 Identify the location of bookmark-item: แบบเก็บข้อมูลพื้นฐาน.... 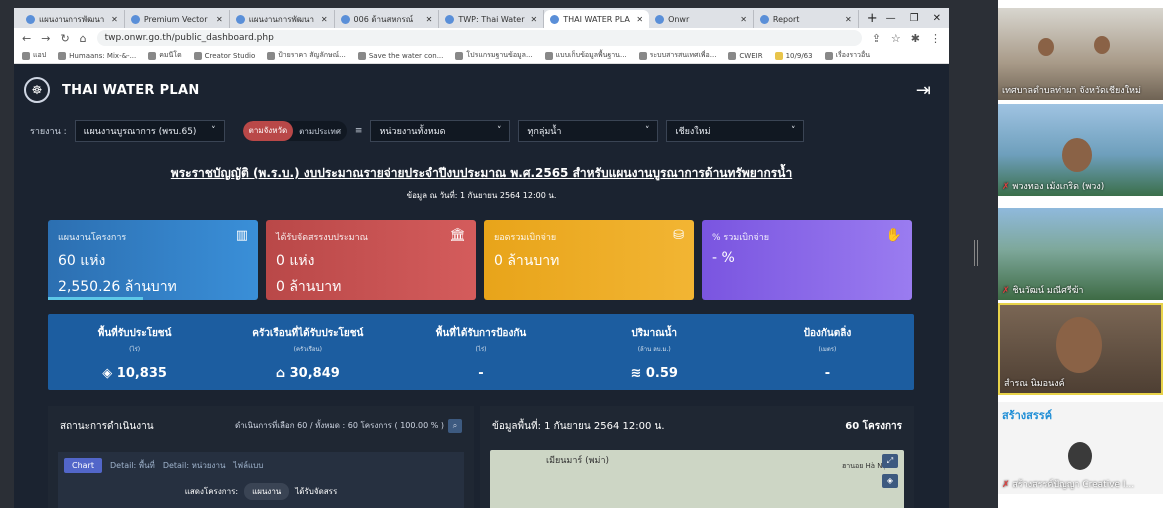
(585, 55).